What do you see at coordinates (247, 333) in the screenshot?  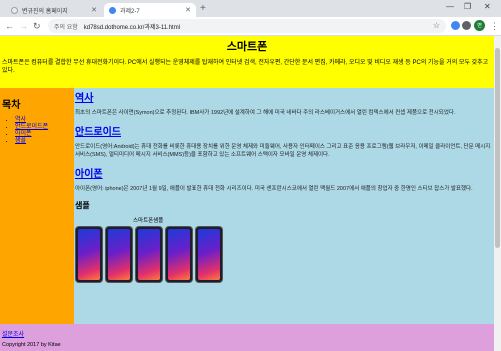 I see `survey-link: 설문조사` at bounding box center [247, 333].